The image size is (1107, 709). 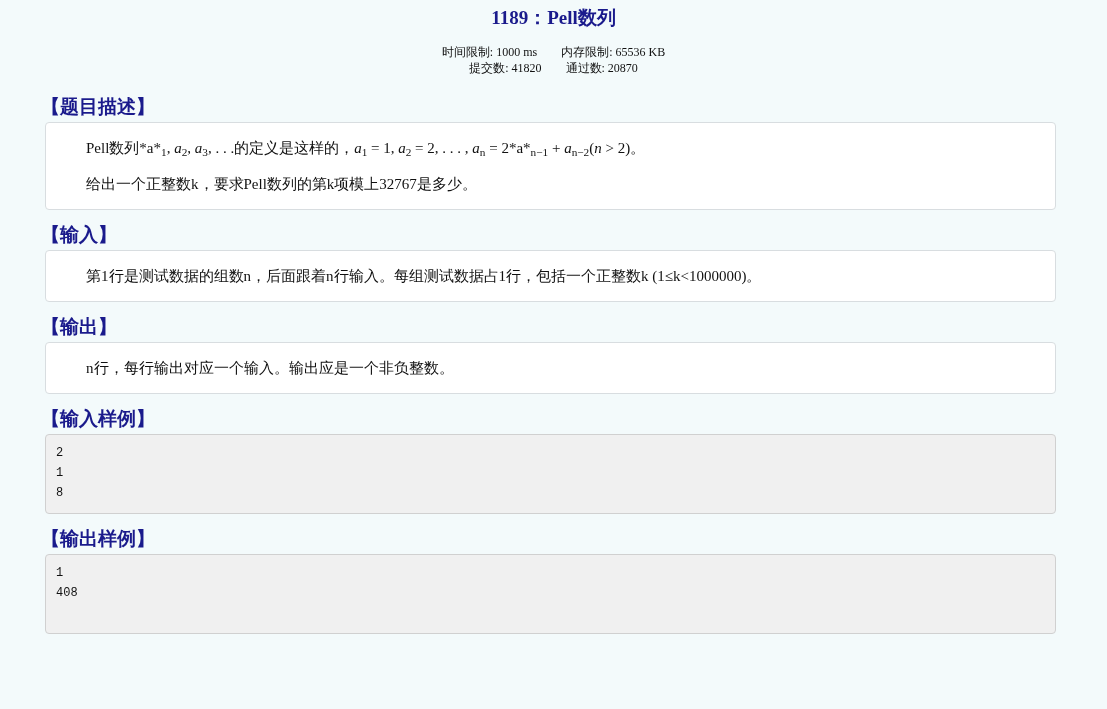 What do you see at coordinates (60, 493) in the screenshot?
I see `sample-line: 8` at bounding box center [60, 493].